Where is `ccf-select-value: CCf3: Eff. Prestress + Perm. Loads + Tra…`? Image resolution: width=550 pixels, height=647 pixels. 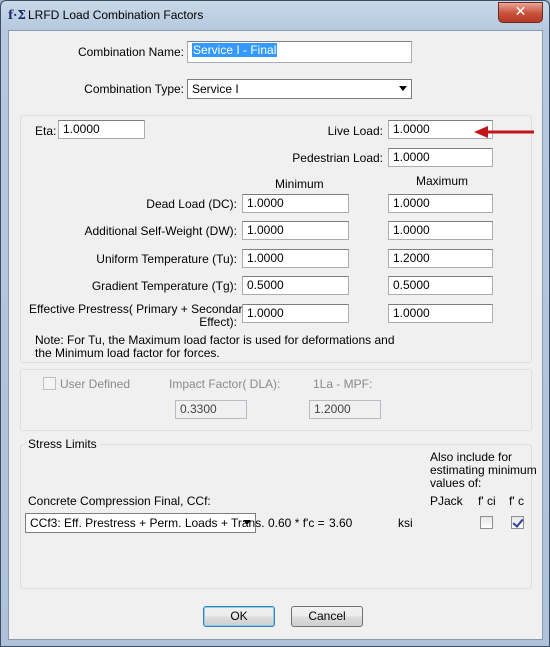
ccf-select-value: CCf3: Eff. Prestress + Perm. Loads + Tra… is located at coordinates (147, 523).